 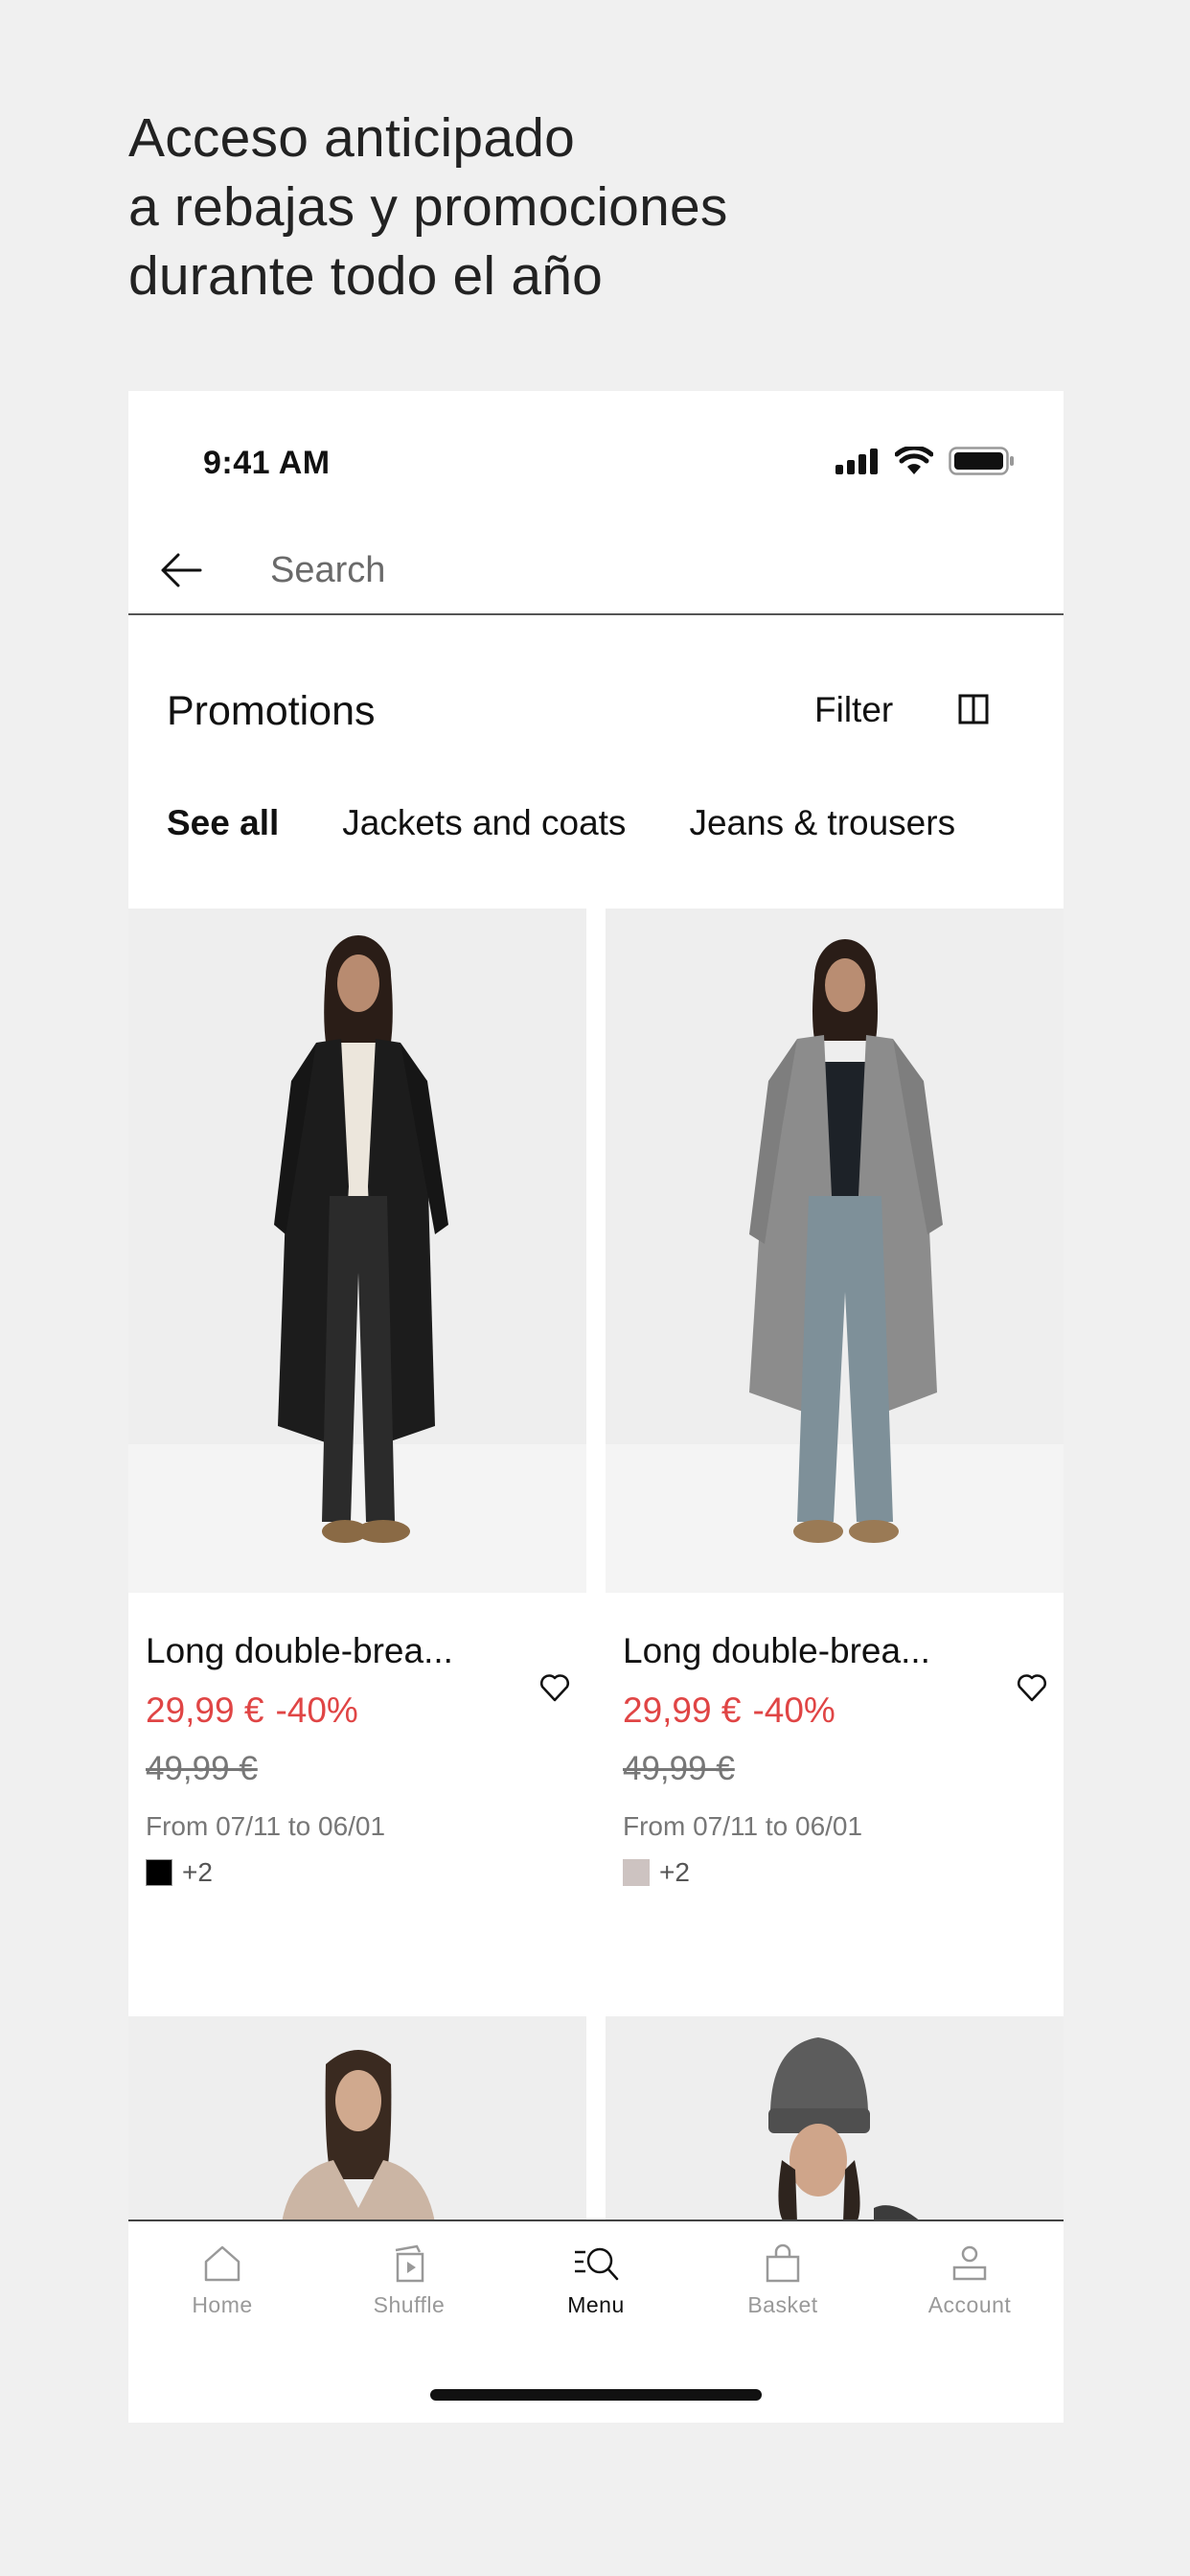 I want to click on status-icons, so click(x=926, y=461).